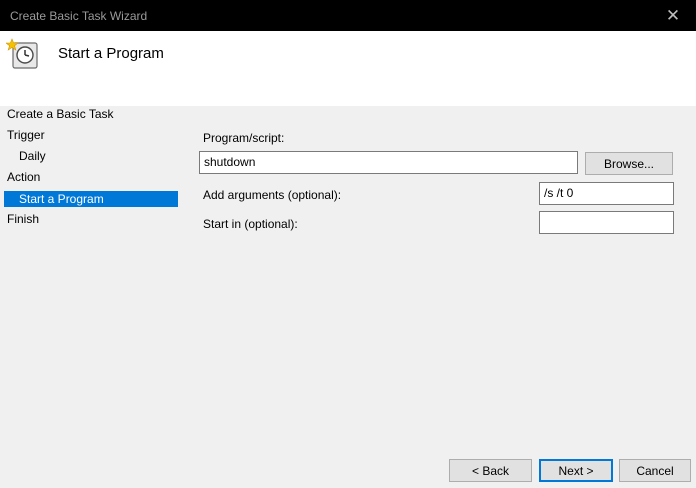 Image resolution: width=696 pixels, height=488 pixels. Describe the element at coordinates (22, 53) in the screenshot. I see `task-scheduler-clock-icon` at that location.